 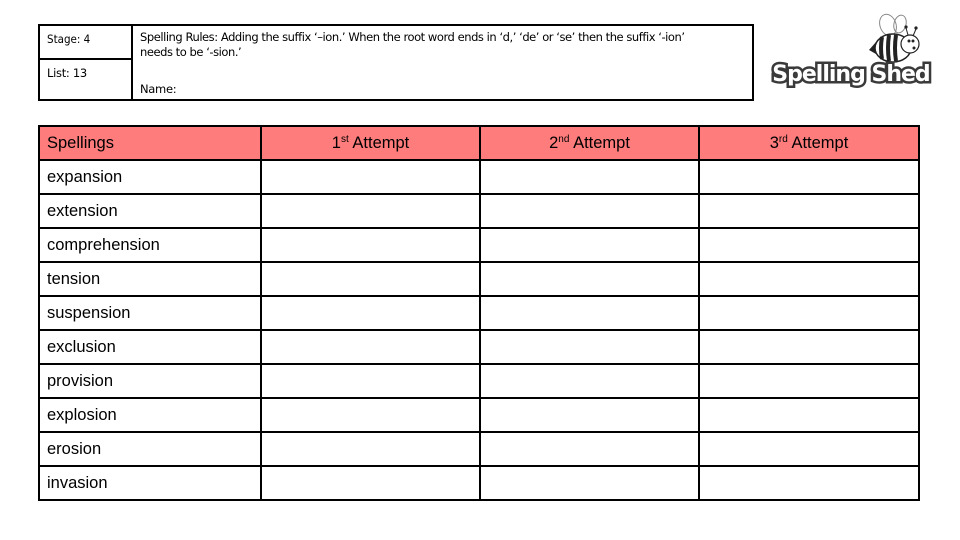 I want to click on spelling-word: tension, so click(x=150, y=279).